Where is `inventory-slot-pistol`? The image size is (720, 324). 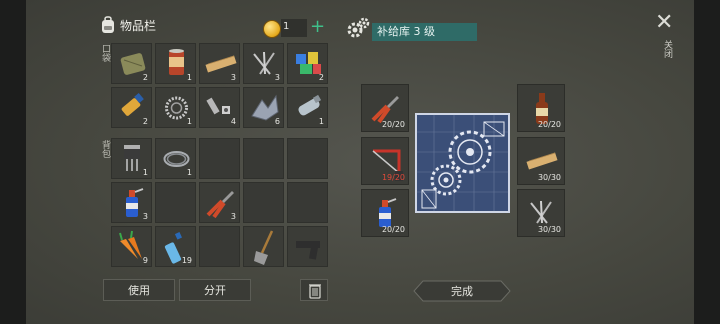
inventory-slot-pistol is located at coordinates (307, 246).